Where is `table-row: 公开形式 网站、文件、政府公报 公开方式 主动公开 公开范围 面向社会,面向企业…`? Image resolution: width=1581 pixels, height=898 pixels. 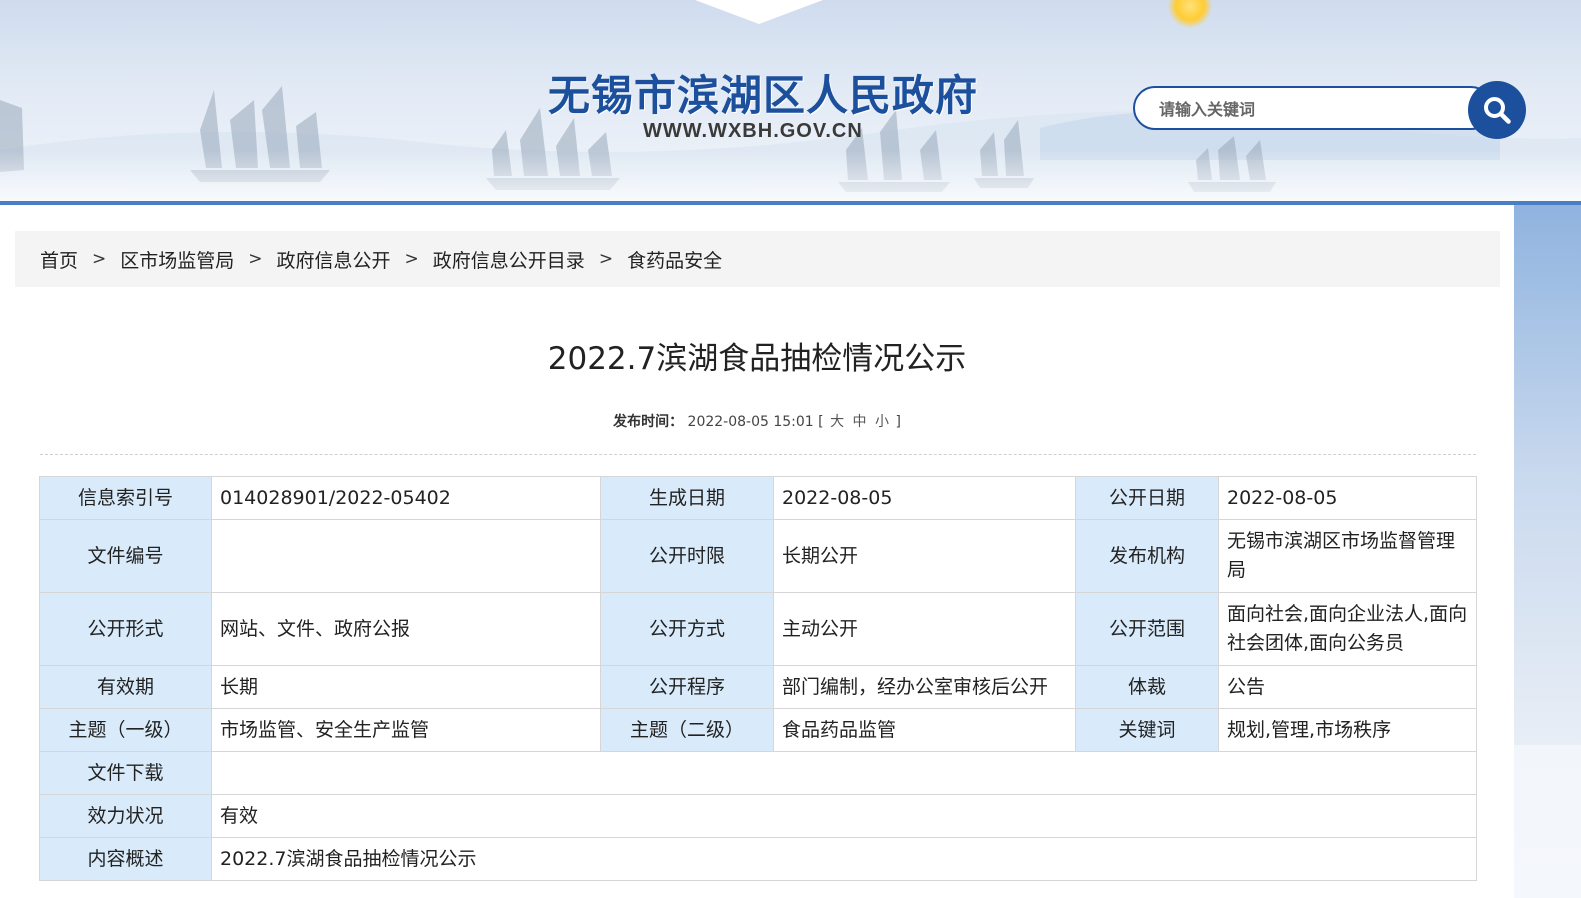 table-row: 公开形式 网站、文件、政府公报 公开方式 主动公开 公开范围 面向社会,面向企业… is located at coordinates (758, 629).